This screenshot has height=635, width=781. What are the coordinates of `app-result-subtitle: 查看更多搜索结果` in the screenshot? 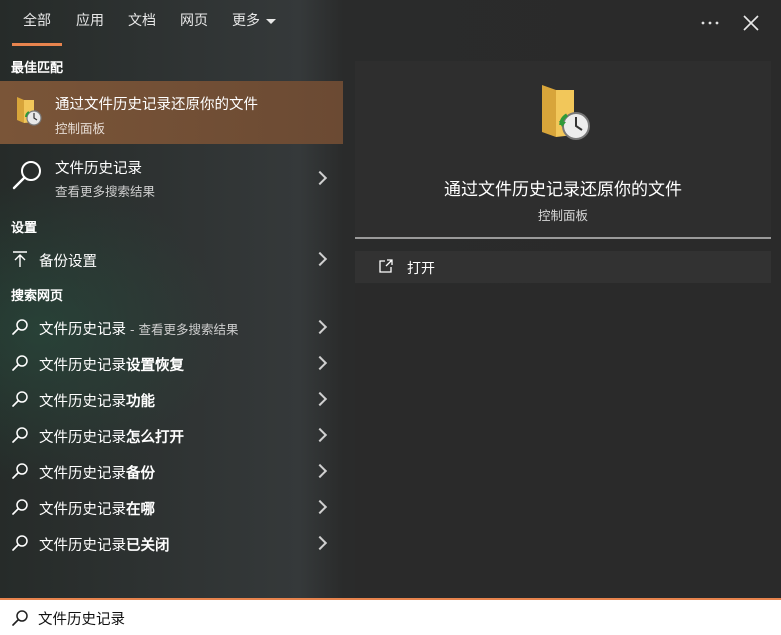 It's located at (105, 191).